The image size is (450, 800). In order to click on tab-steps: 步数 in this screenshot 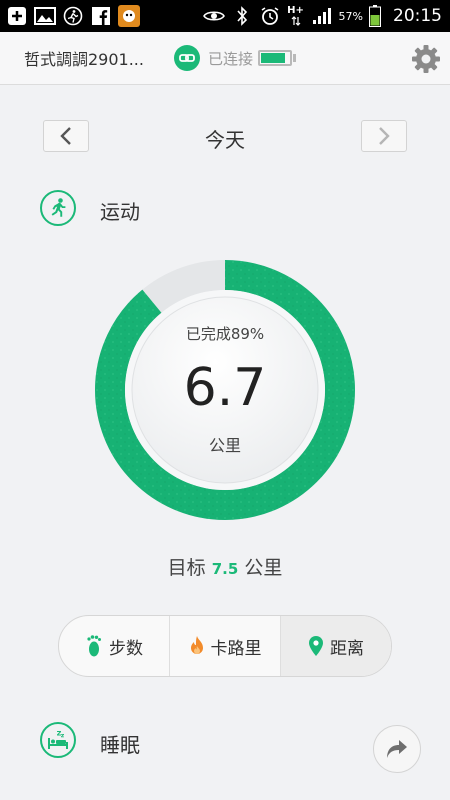, I will do `click(114, 646)`.